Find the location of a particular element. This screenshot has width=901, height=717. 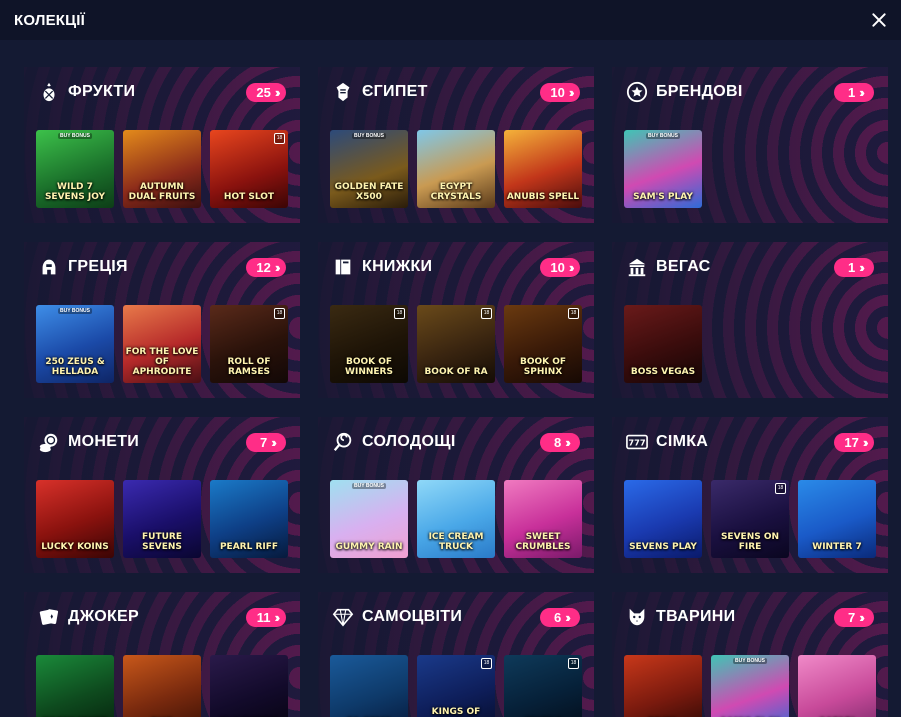

game-thumbnail: Egypt Crystals is located at coordinates (456, 169).